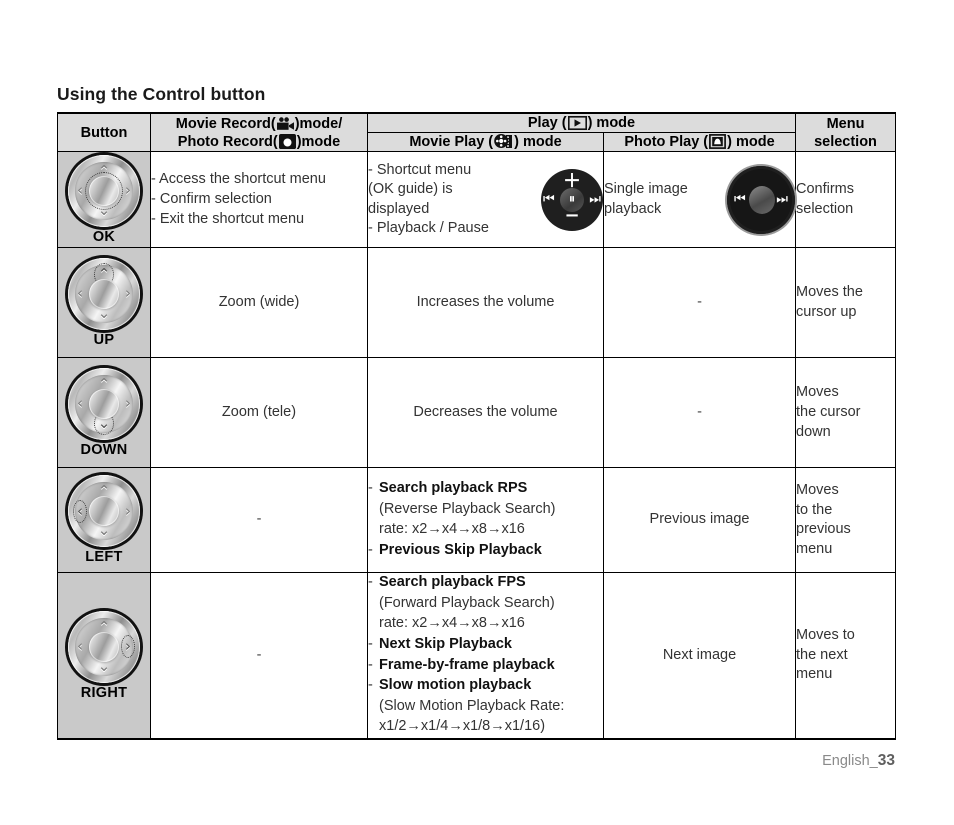 Image resolution: width=954 pixels, height=825 pixels. I want to click on button-cell-down: ⌃ ⌄ ‹ › DOWN, so click(104, 413).